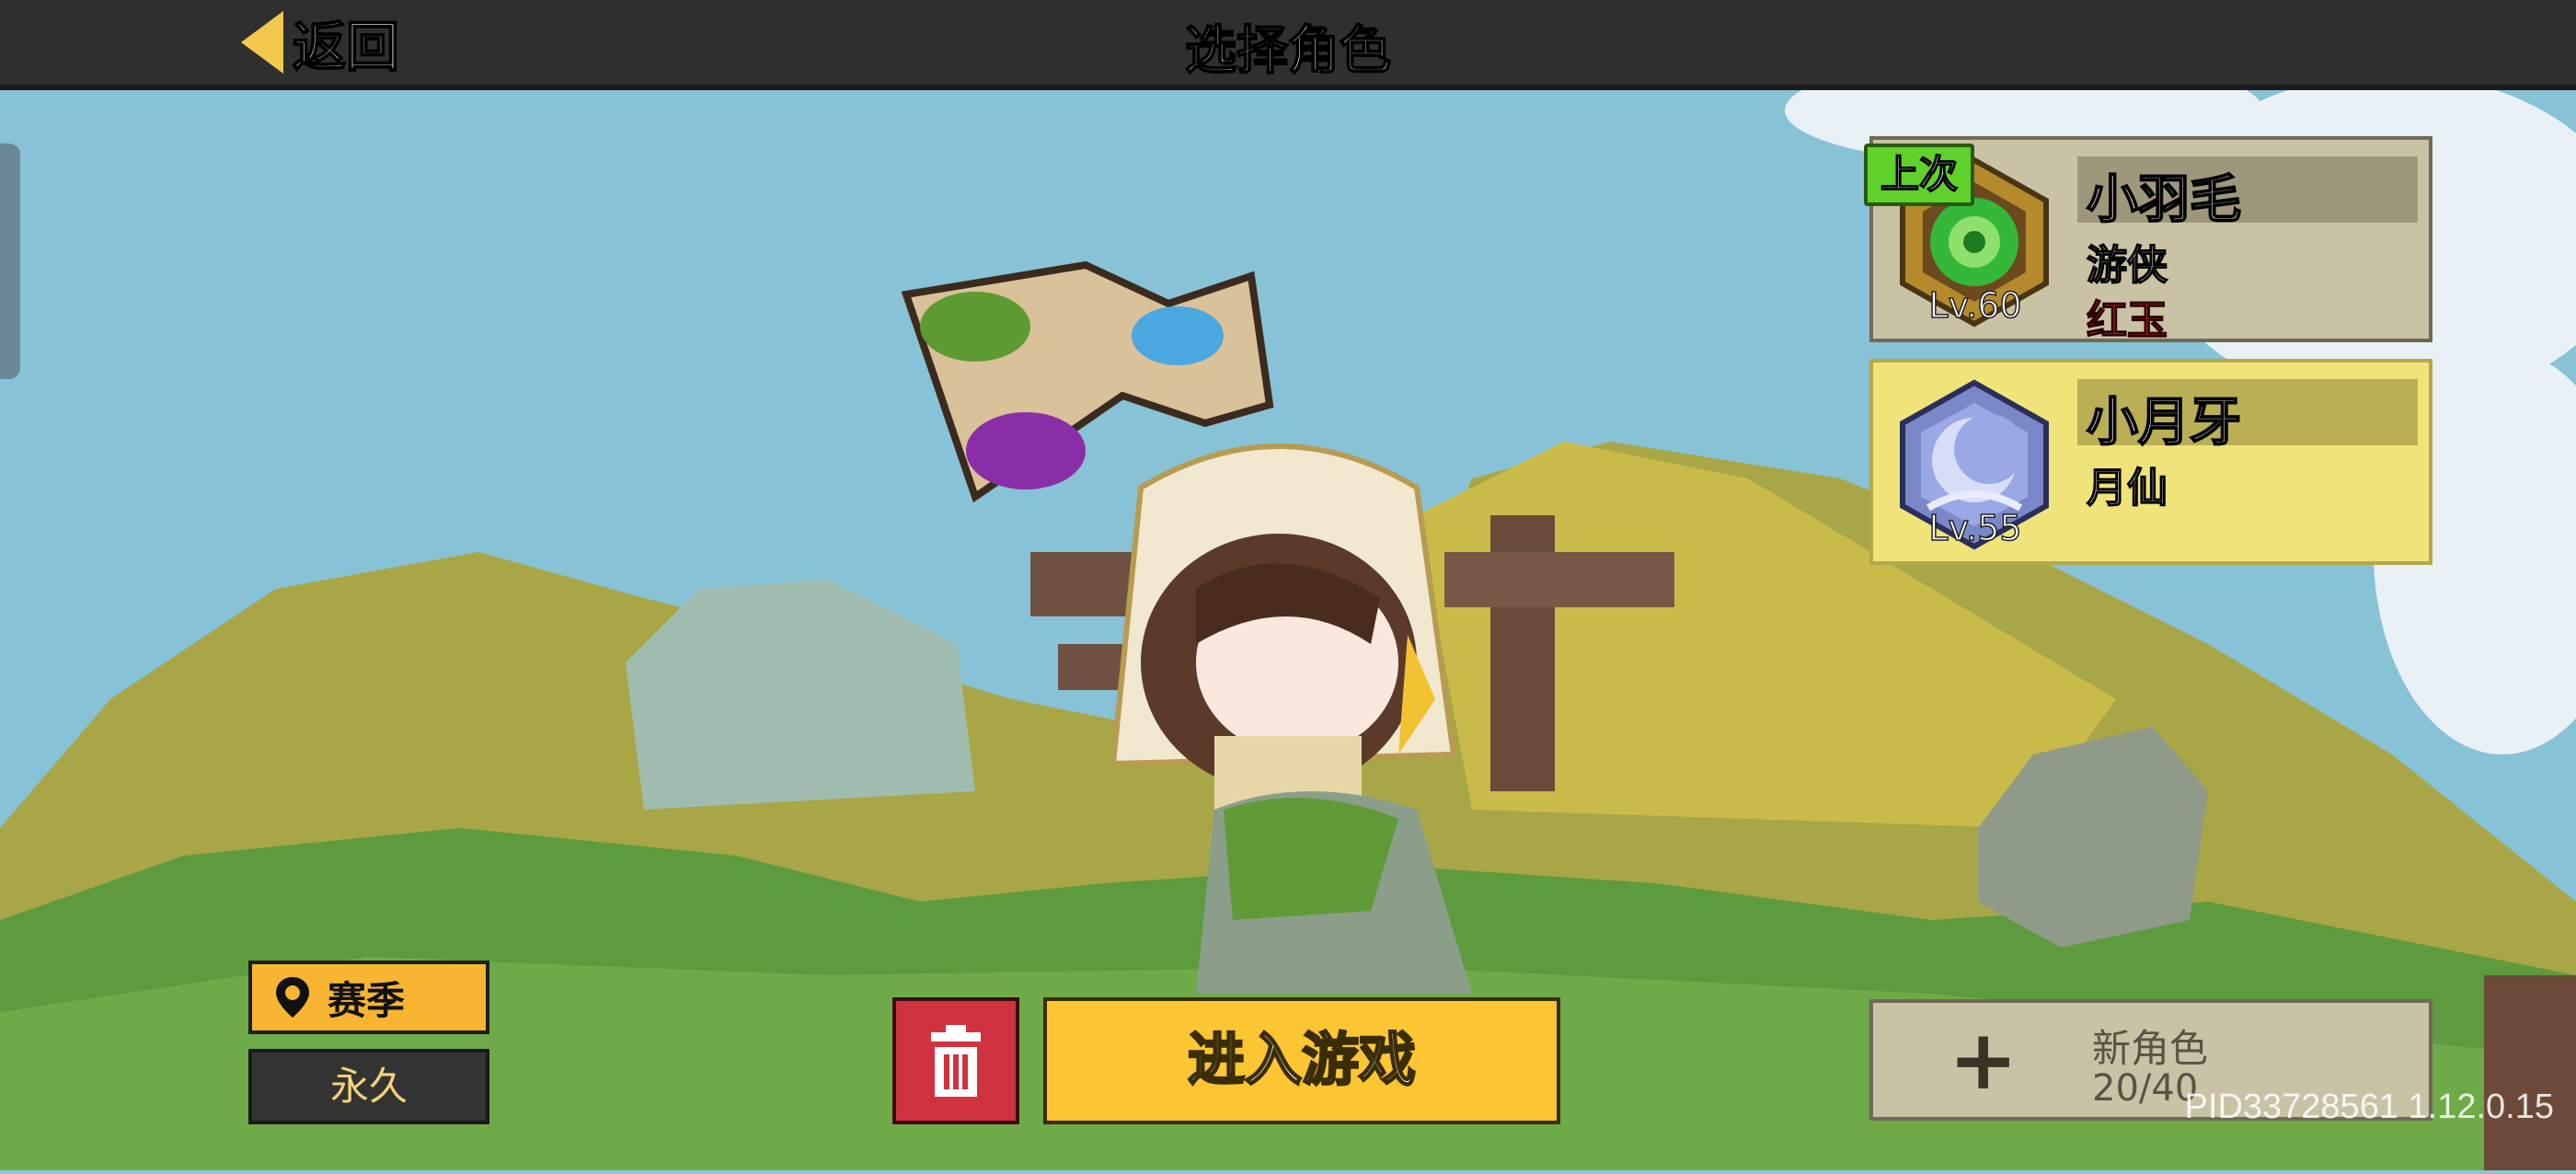 This screenshot has width=2576, height=1174. I want to click on season-mode-button: 赛季, so click(368, 997).